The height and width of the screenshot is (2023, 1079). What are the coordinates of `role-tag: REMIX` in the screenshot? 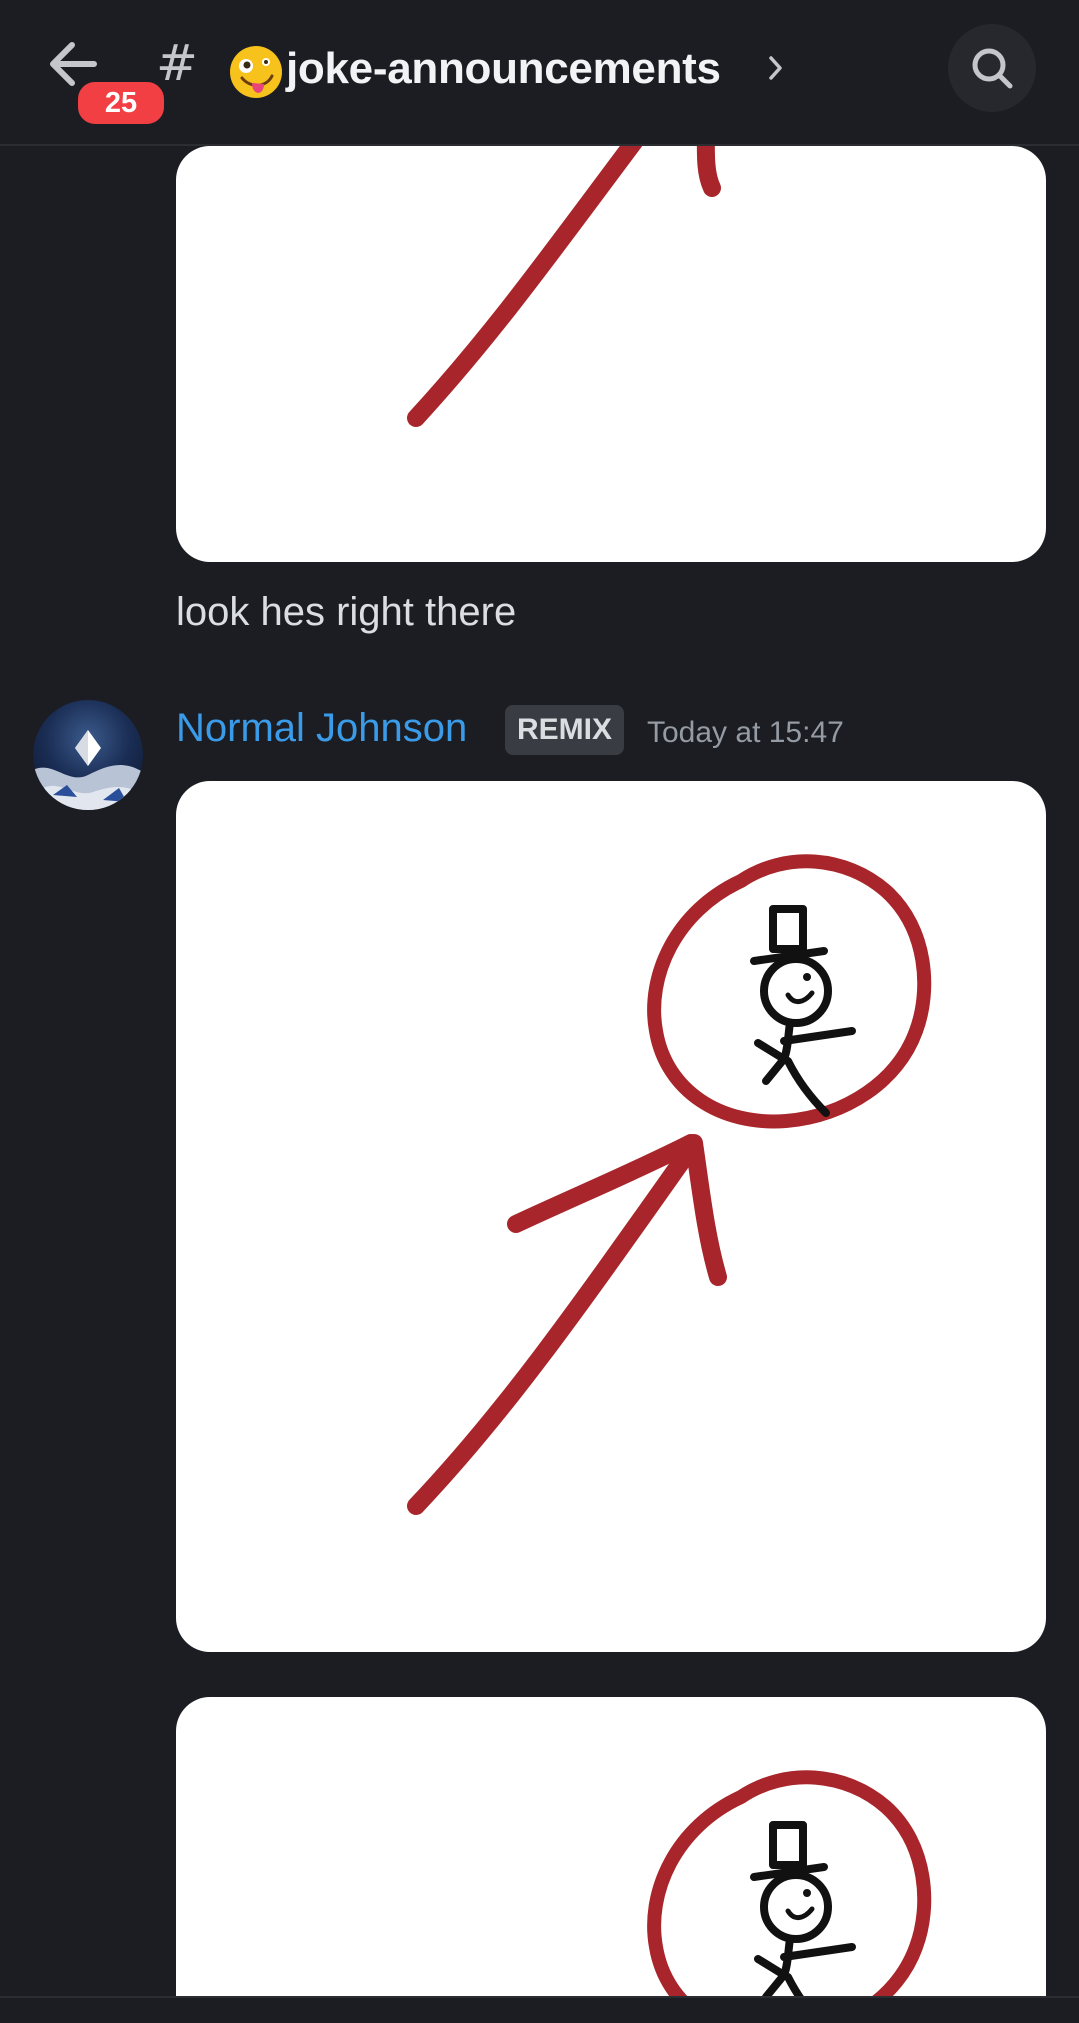 It's located at (565, 730).